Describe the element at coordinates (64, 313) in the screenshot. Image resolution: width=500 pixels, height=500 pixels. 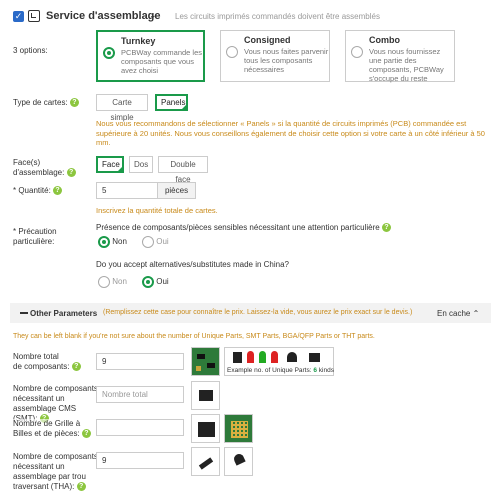
I see `other-params-title: Other Parameters` at that location.